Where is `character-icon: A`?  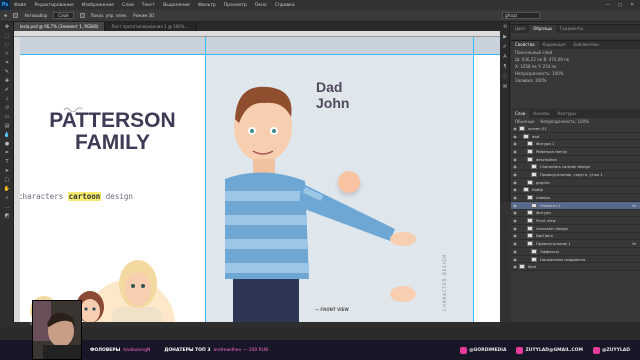 character-icon: A is located at coordinates (505, 57).